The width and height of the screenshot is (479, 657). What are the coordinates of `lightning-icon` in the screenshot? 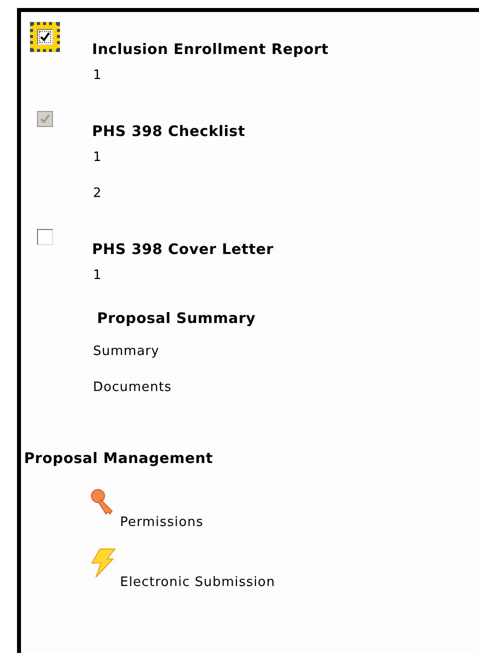 It's located at (103, 563).